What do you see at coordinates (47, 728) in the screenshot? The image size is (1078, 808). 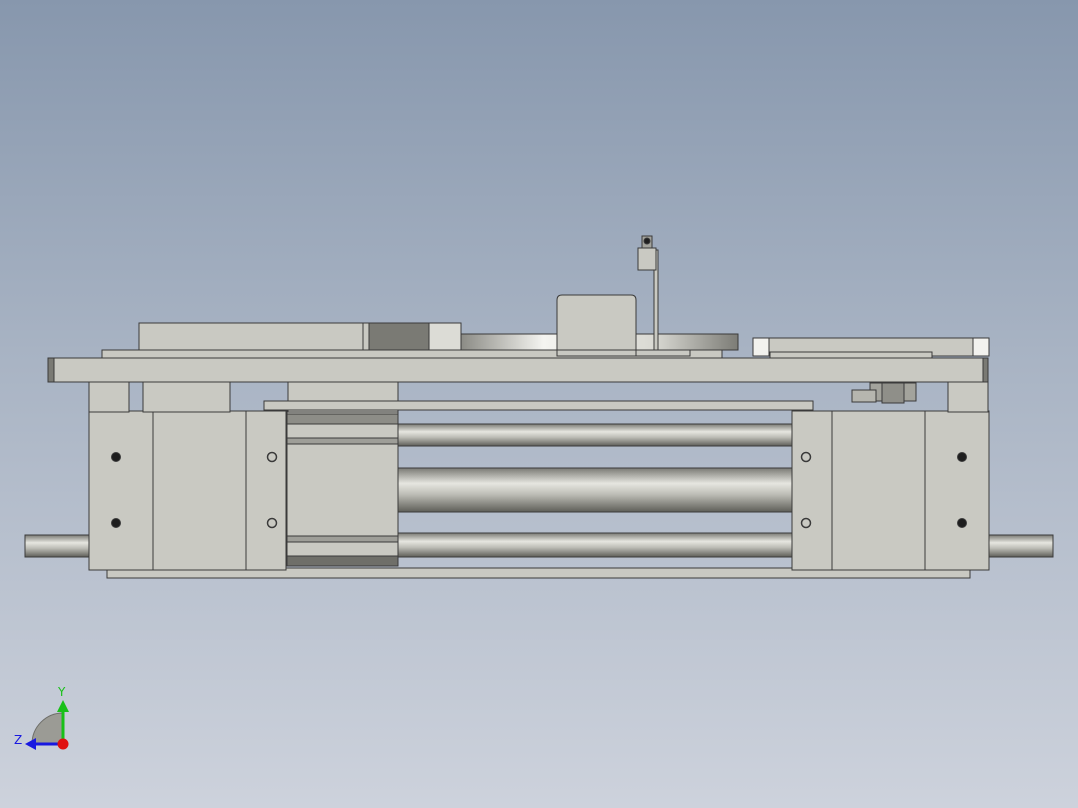 I see `triad-quarter-disc` at bounding box center [47, 728].